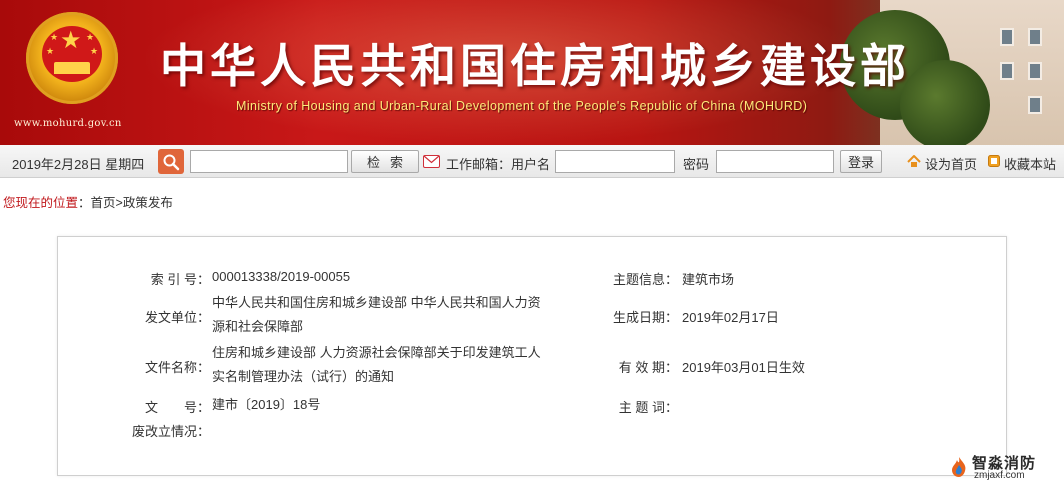 This screenshot has width=1064, height=486. Describe the element at coordinates (72, 58) in the screenshot. I see `national-emblem-icon: ★ ★ ★ ★ ★` at that location.